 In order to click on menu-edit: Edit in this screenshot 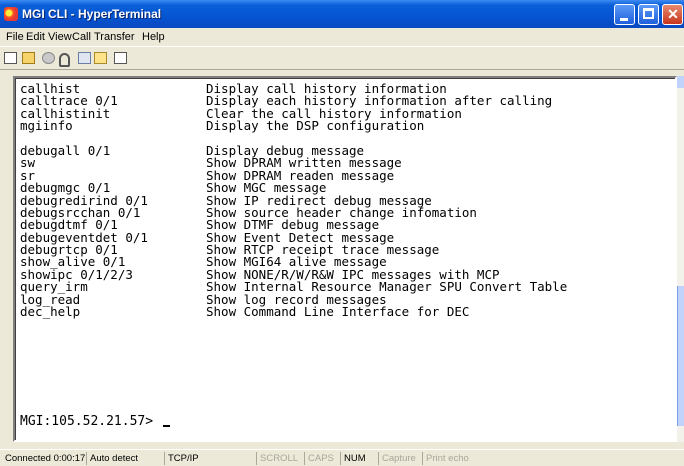, I will do `click(35, 37)`.